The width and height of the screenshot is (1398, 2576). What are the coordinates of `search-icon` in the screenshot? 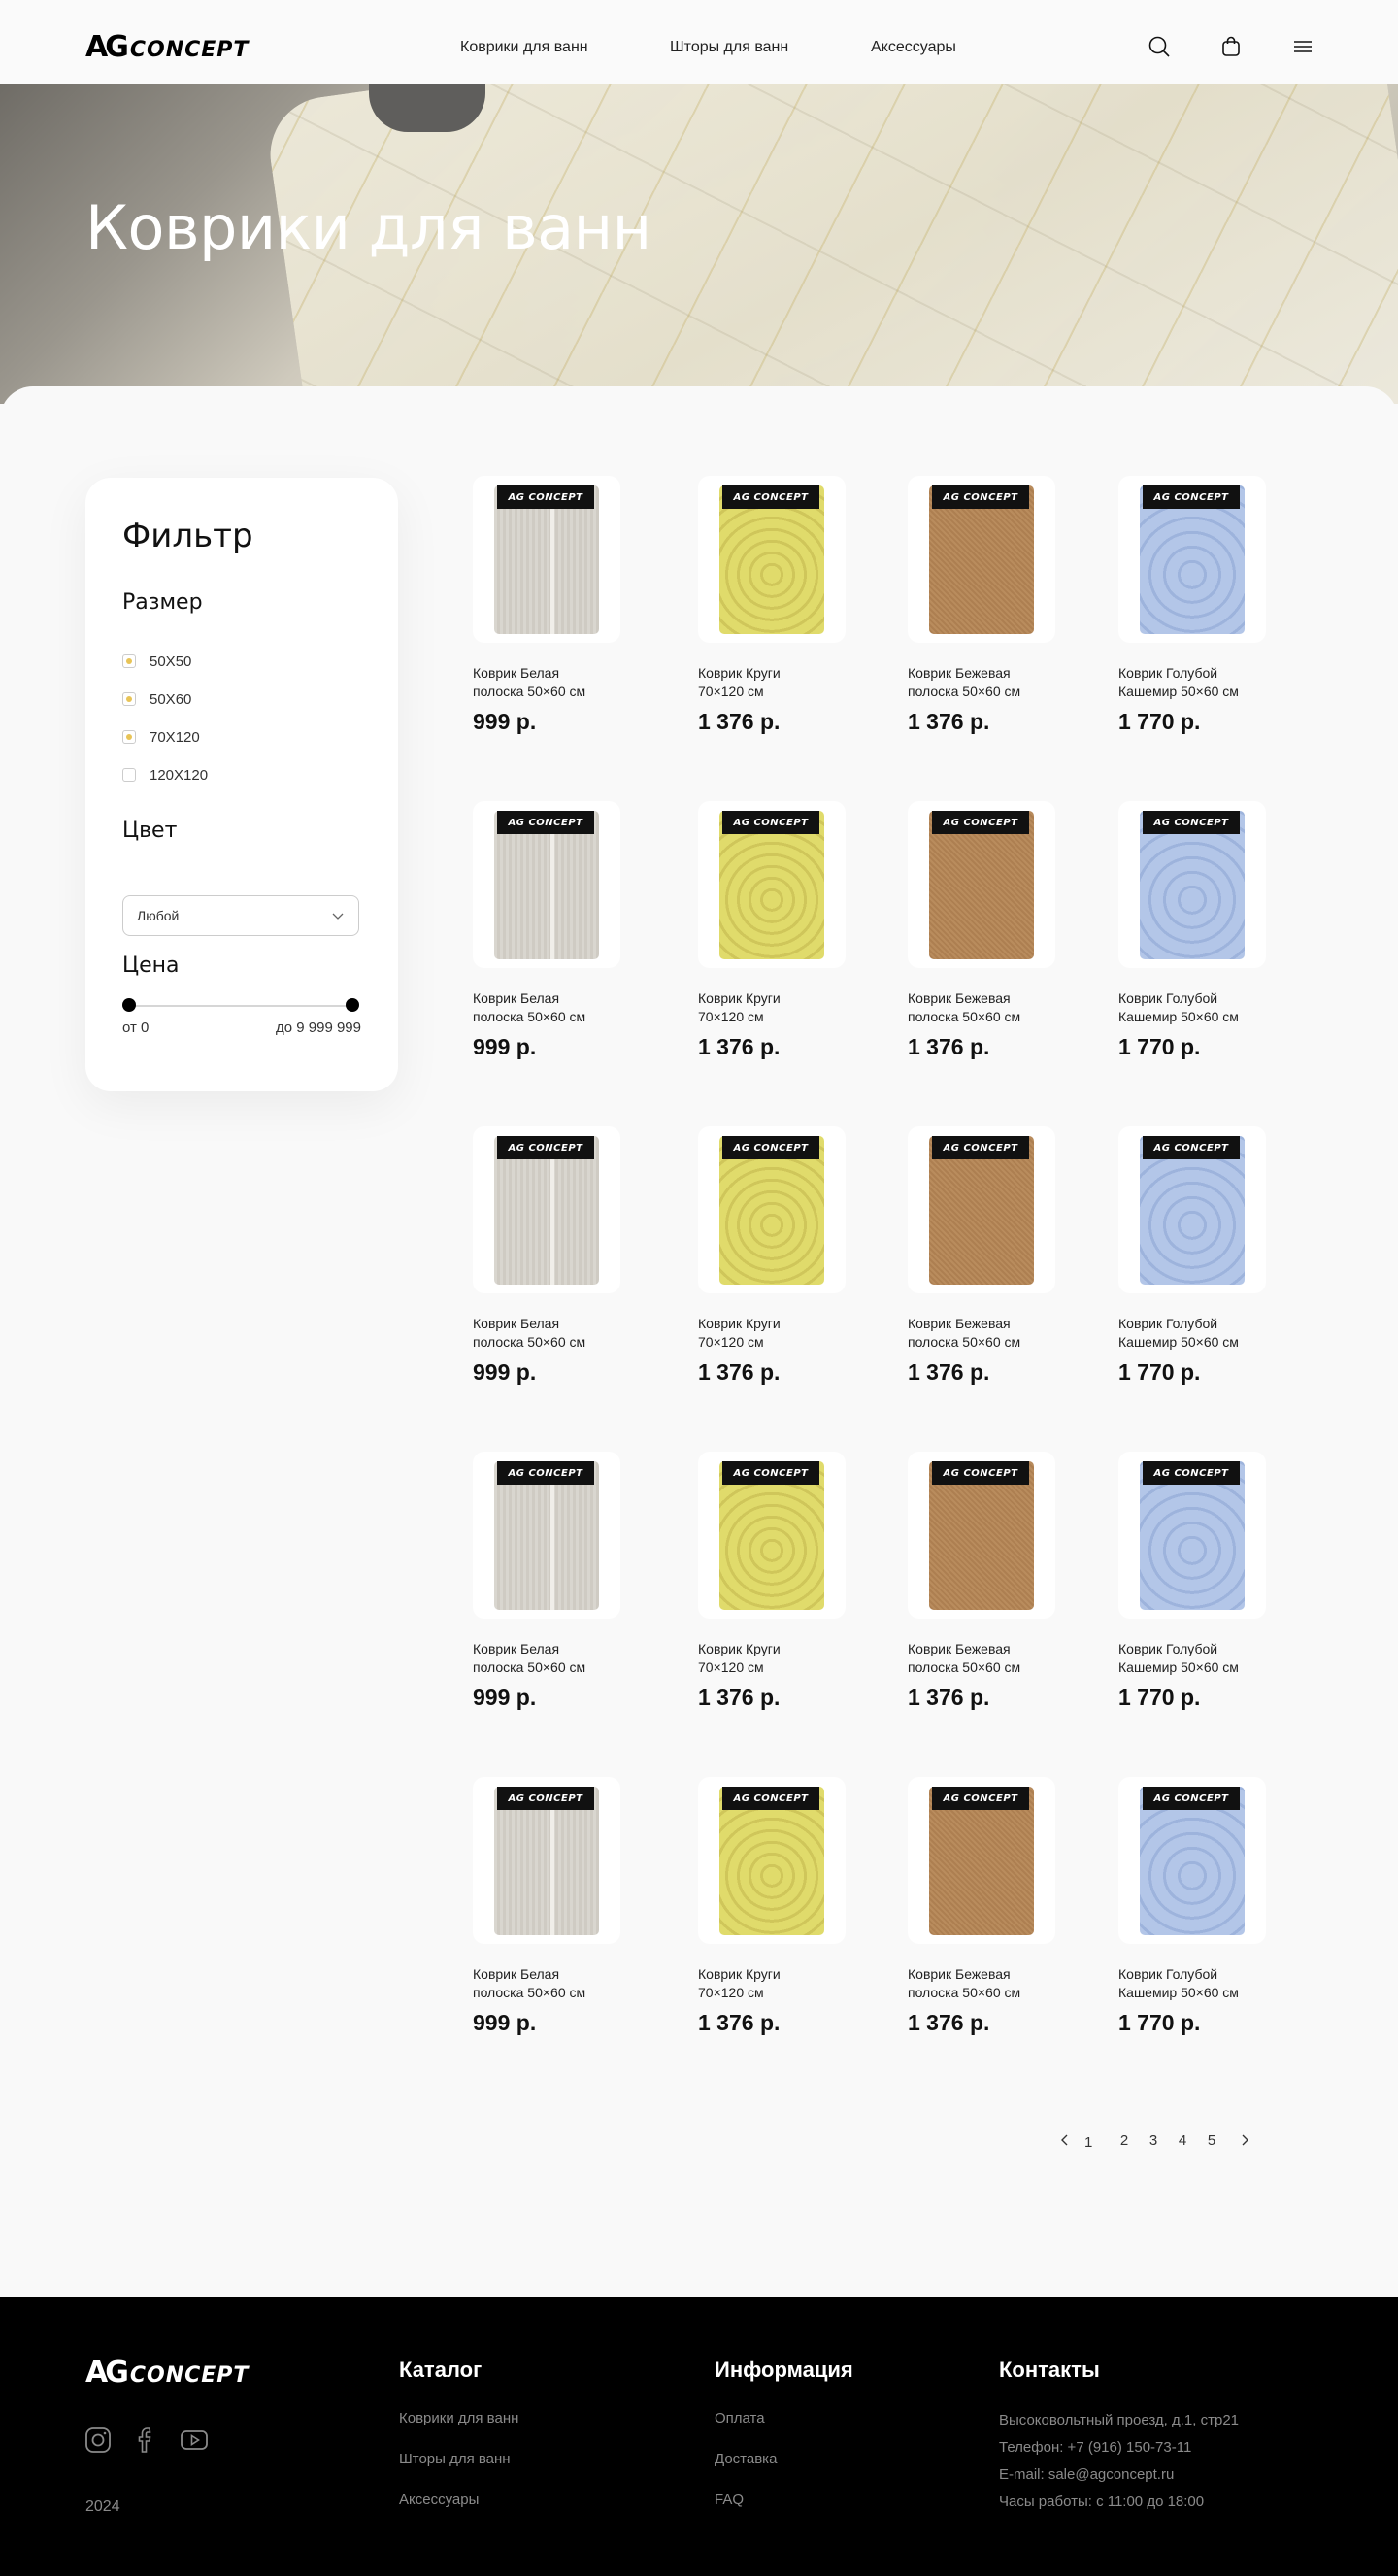 It's located at (1159, 46).